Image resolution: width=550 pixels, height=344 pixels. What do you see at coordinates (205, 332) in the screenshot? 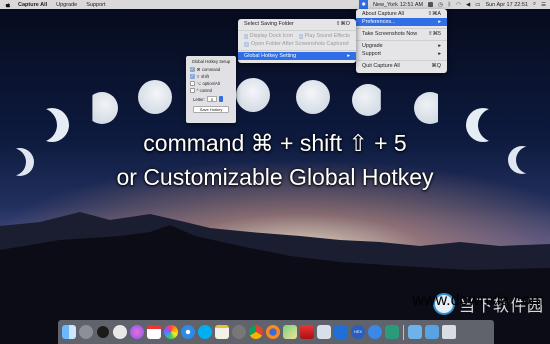
I see `skype-icon` at bounding box center [205, 332].